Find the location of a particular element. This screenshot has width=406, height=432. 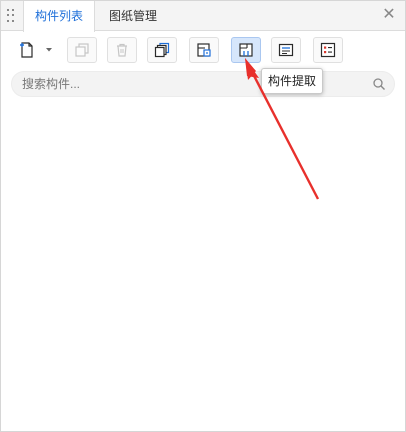

drag-handle-icon is located at coordinates (11, 16).